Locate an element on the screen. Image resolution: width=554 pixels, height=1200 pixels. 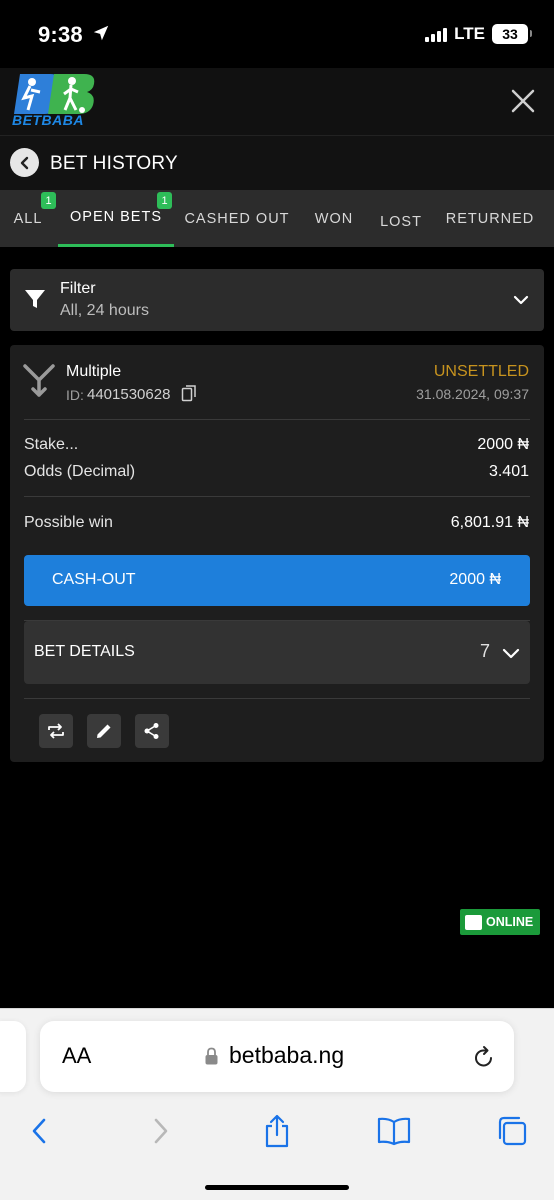
chevron-right-icon is located at coordinates (161, 1131).